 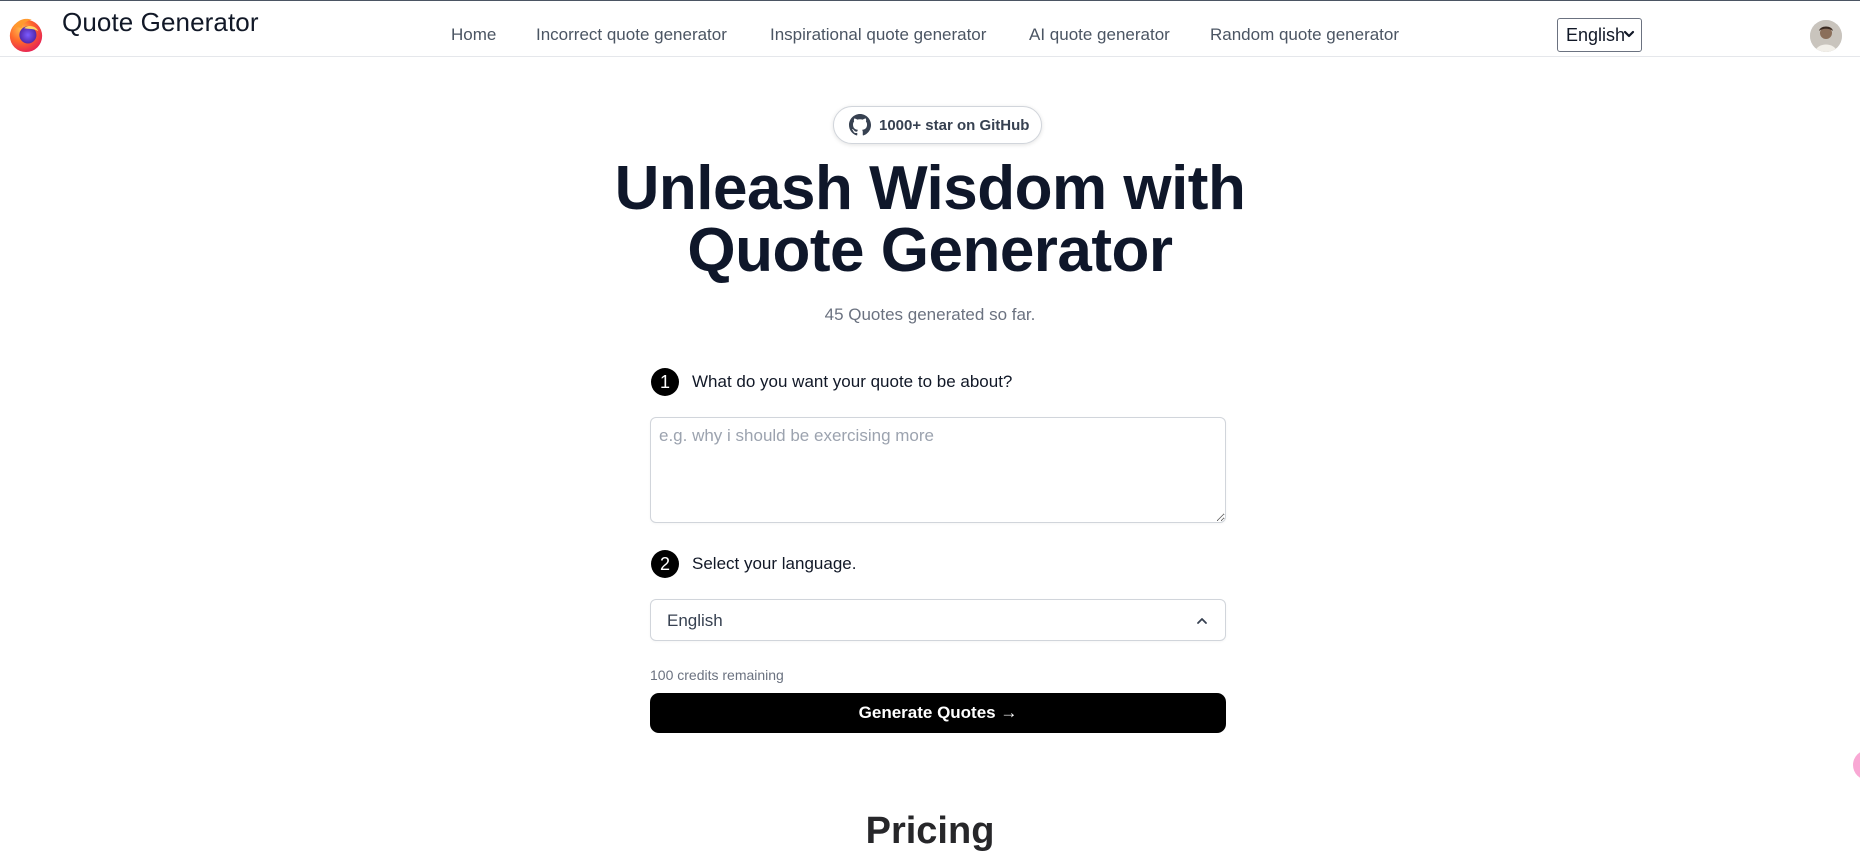 I want to click on step-2: 2 Select your language., so click(x=753, y=564).